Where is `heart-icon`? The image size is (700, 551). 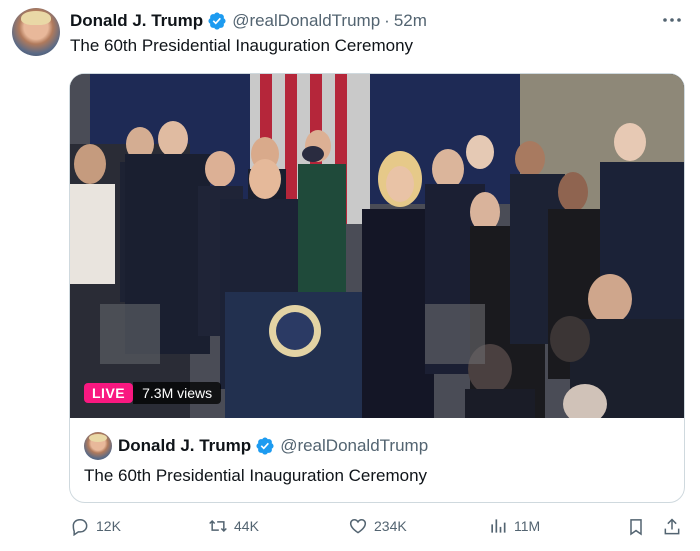
heart-icon is located at coordinates (358, 526).